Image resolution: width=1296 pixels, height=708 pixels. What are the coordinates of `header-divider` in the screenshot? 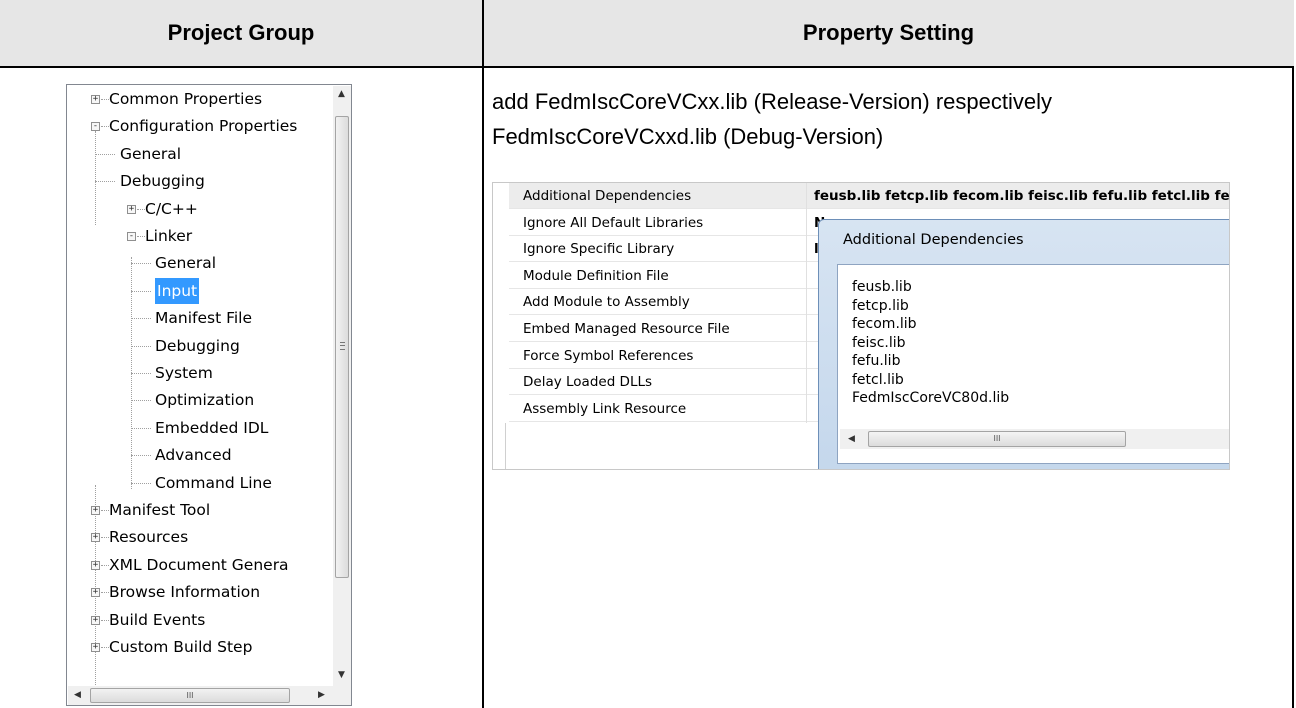 It's located at (647, 67).